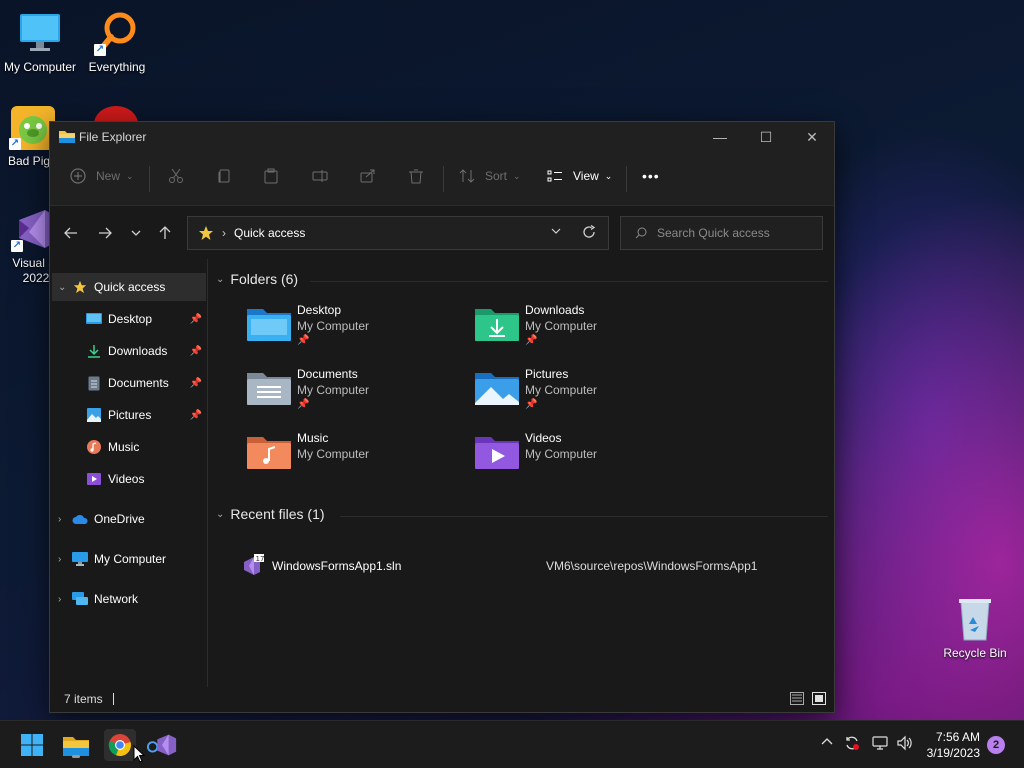  What do you see at coordinates (975, 628) in the screenshot?
I see `desktop-icon-recycle-bin: Recycle Bin` at bounding box center [975, 628].